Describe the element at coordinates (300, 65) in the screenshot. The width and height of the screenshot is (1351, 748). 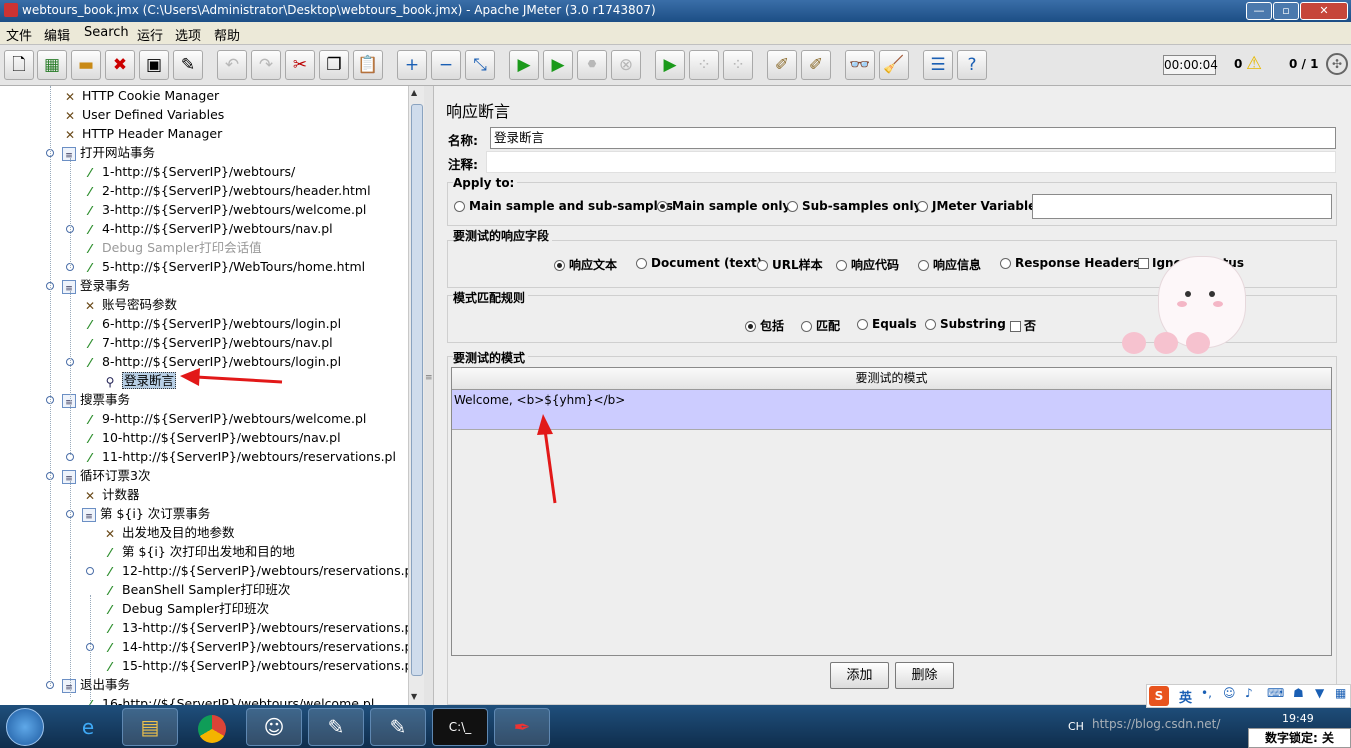
I see `cut-icon: ✂` at that location.